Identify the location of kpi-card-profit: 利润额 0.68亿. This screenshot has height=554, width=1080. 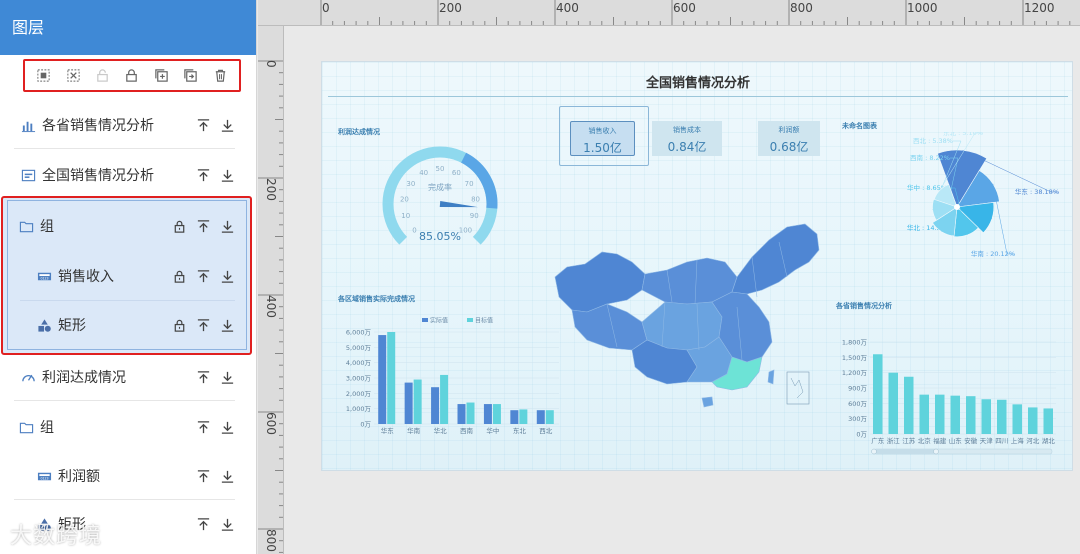
(789, 138).